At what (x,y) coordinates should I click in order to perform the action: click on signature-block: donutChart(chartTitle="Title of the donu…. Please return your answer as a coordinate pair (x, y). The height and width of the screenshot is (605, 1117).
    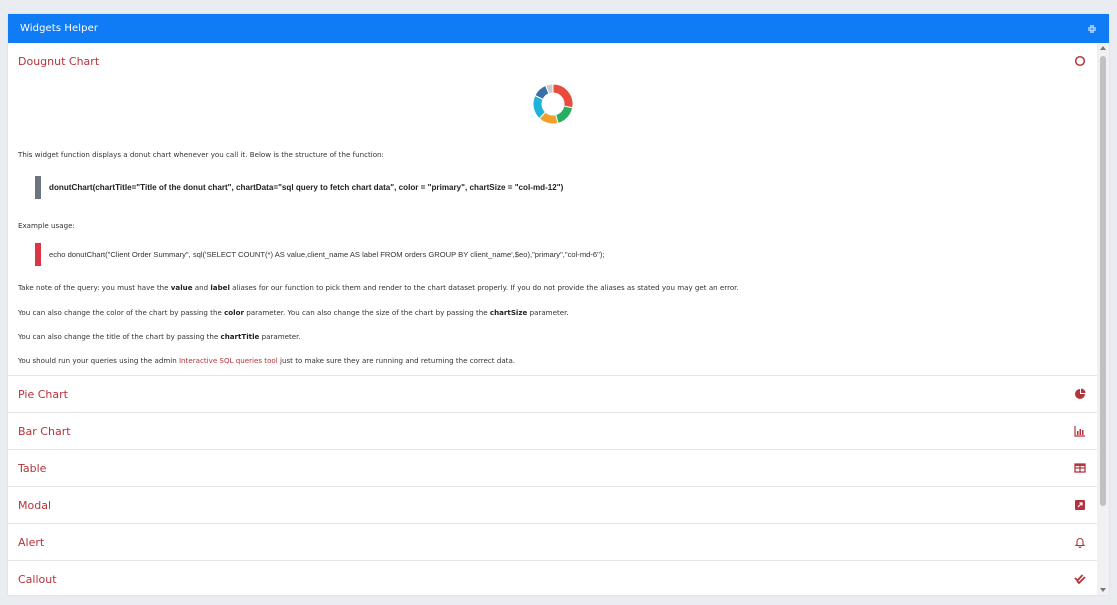
    Looking at the image, I should click on (299, 187).